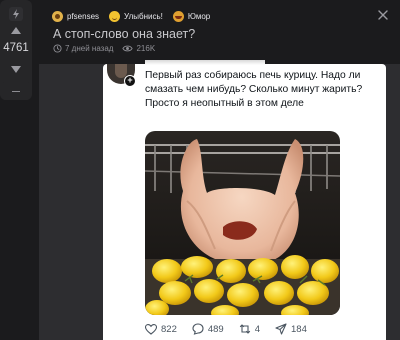 The height and width of the screenshot is (340, 400). Describe the element at coordinates (143, 16) in the screenshot. I see `tag-label: Улыбнись!` at that location.